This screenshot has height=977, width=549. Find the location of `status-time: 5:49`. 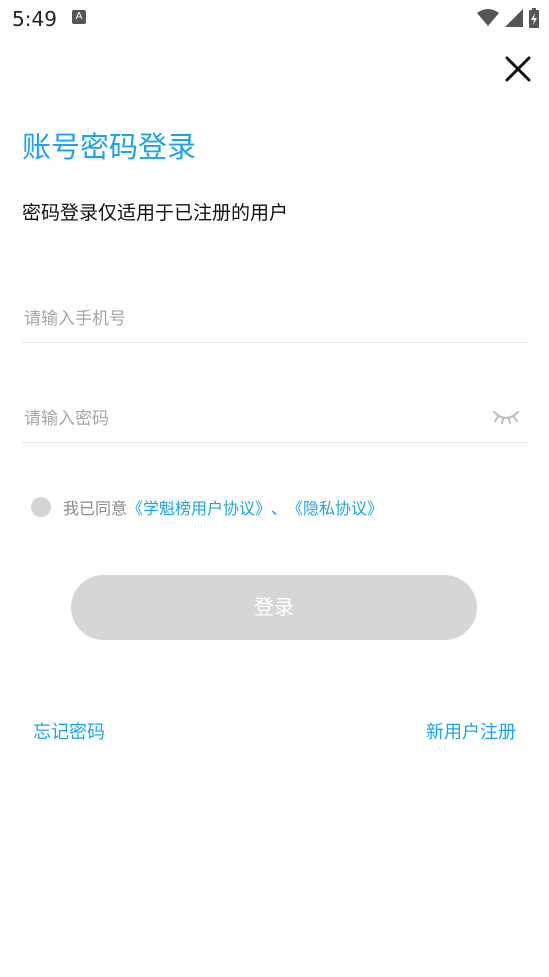

status-time: 5:49 is located at coordinates (34, 19).